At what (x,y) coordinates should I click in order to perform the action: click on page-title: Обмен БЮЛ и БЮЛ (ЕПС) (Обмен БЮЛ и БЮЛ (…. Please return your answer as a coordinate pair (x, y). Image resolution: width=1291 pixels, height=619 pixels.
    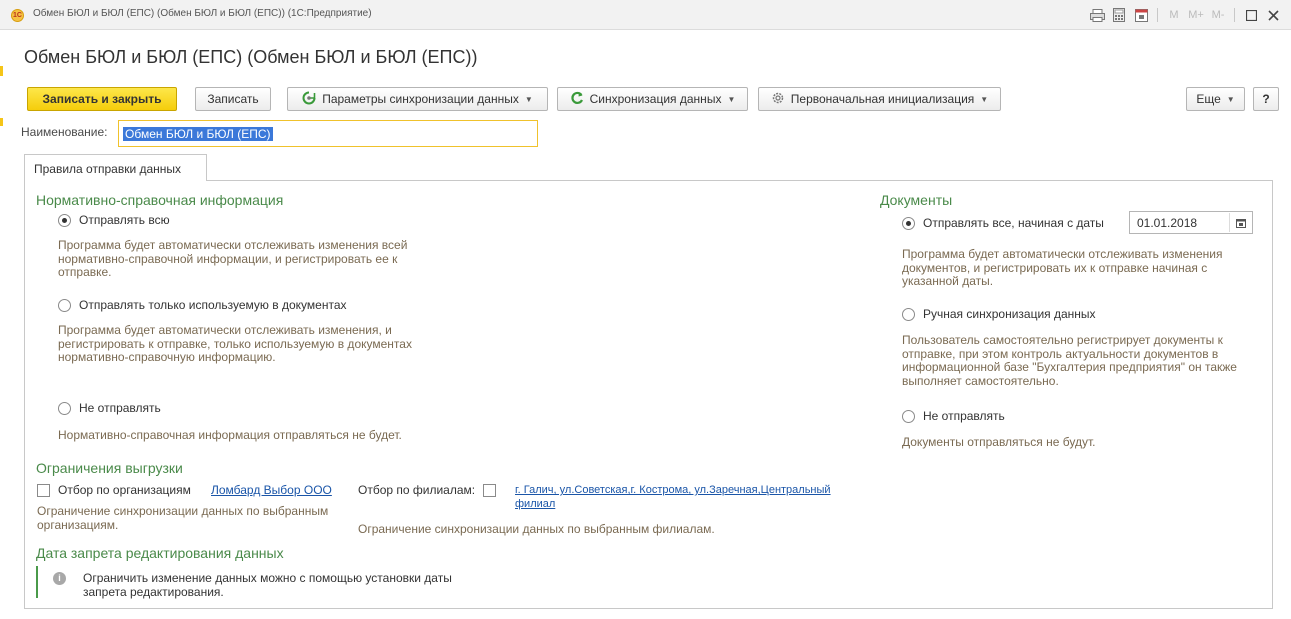
    Looking at the image, I should click on (251, 57).